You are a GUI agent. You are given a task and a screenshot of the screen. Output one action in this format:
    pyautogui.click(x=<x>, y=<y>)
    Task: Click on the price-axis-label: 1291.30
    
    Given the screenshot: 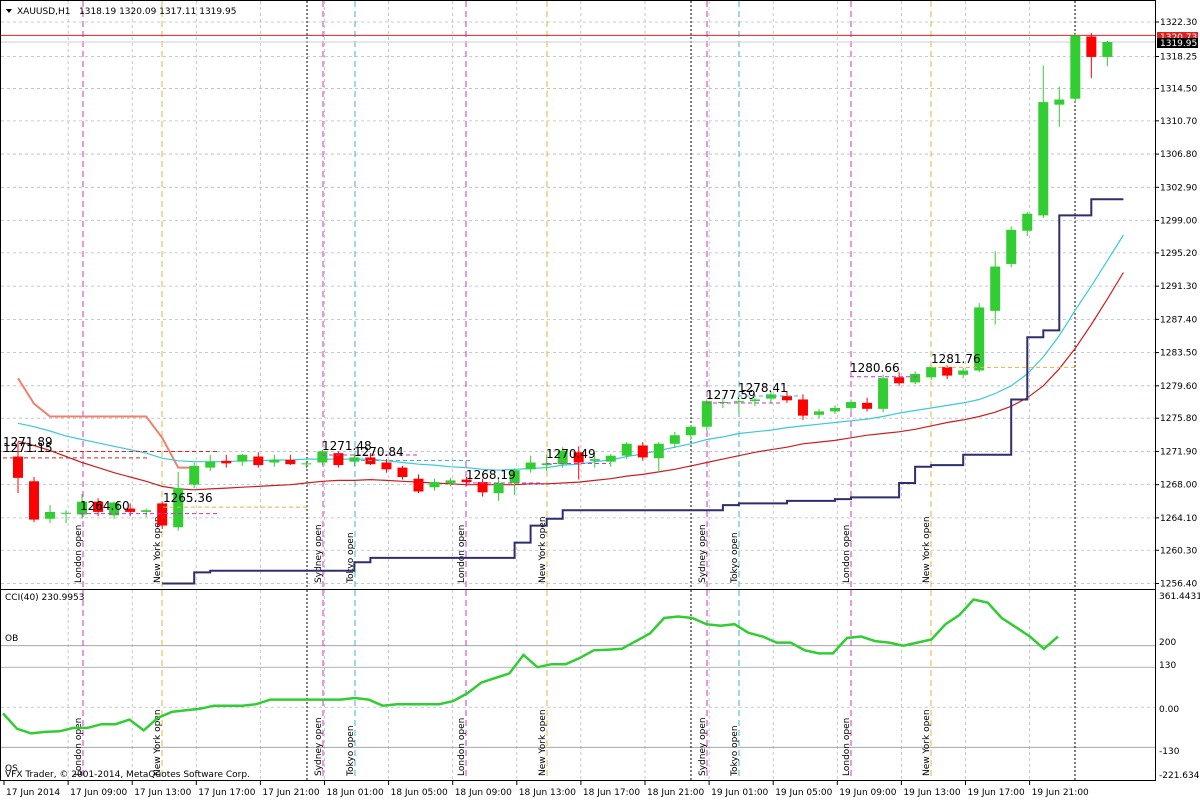 What is the action you would take?
    pyautogui.click(x=1178, y=287)
    